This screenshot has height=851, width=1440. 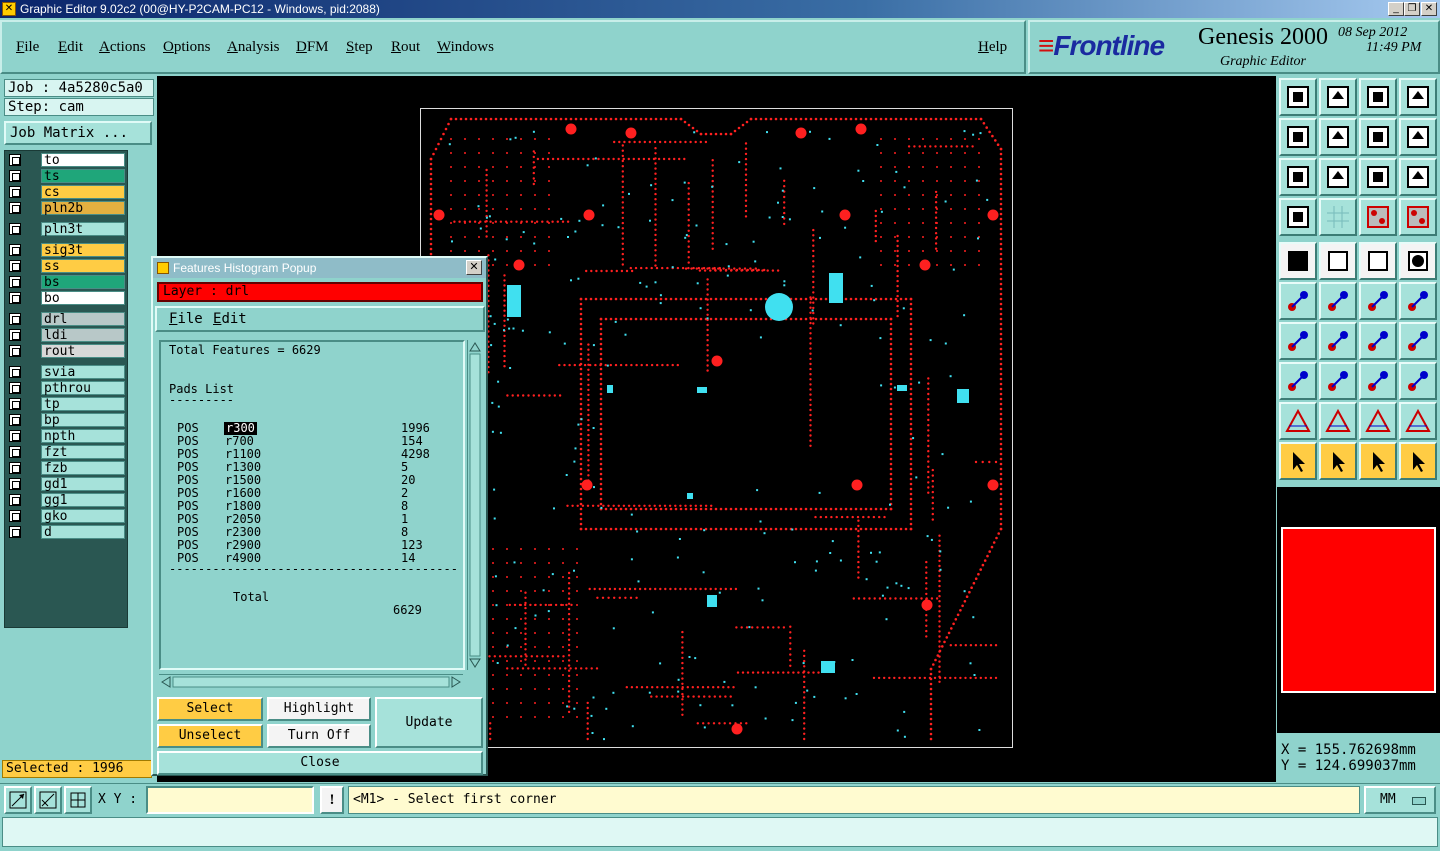 What do you see at coordinates (1378, 177) in the screenshot?
I see `scale-1-2-button` at bounding box center [1378, 177].